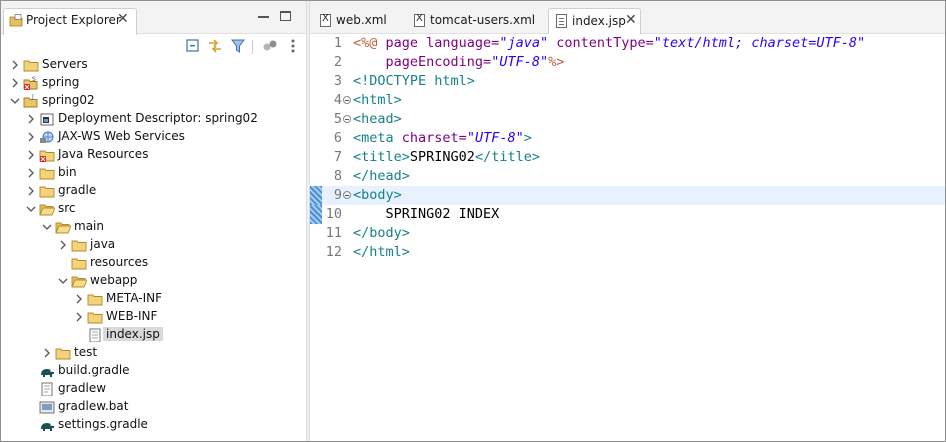  I want to click on tree-item: settings.gradle, so click(153, 425).